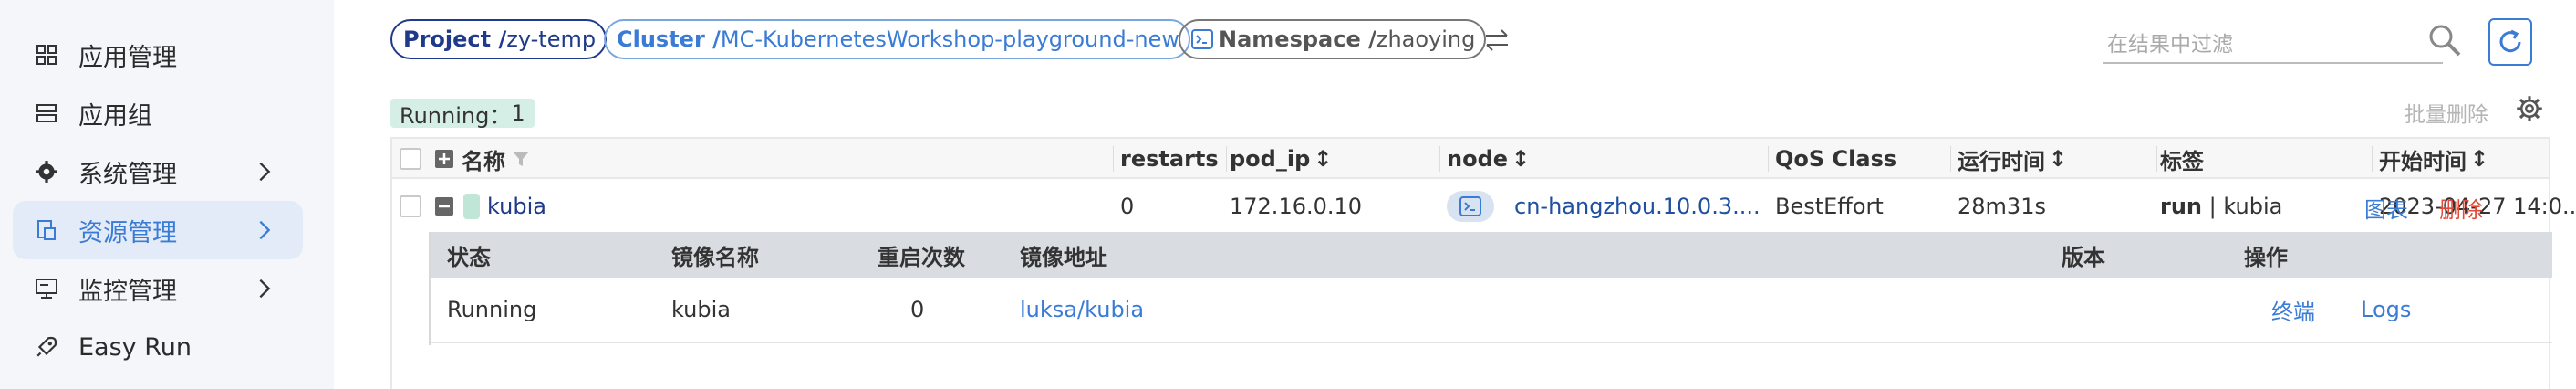 The height and width of the screenshot is (389, 2576). What do you see at coordinates (2221, 206) in the screenshot?
I see `labels-cell: run | kubia` at bounding box center [2221, 206].